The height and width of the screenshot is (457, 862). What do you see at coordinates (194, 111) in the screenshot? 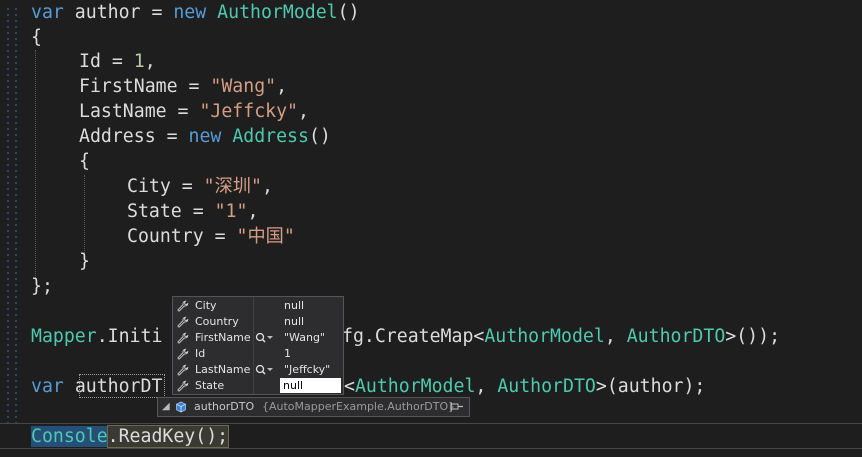
I see `code-line-5: LastName = "Jeffcky",` at bounding box center [194, 111].